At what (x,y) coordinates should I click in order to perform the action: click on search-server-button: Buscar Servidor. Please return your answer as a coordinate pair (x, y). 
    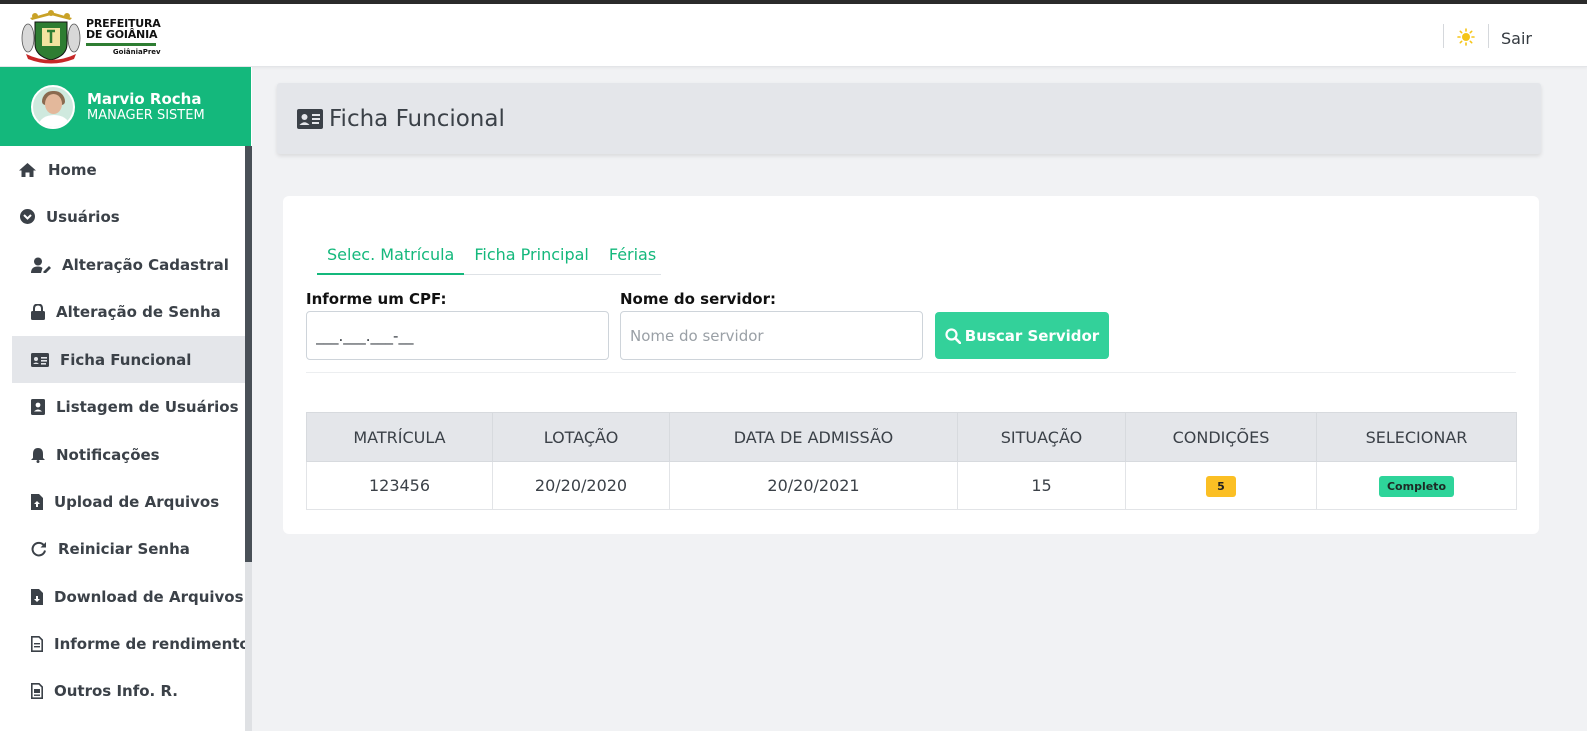
    Looking at the image, I should click on (1022, 335).